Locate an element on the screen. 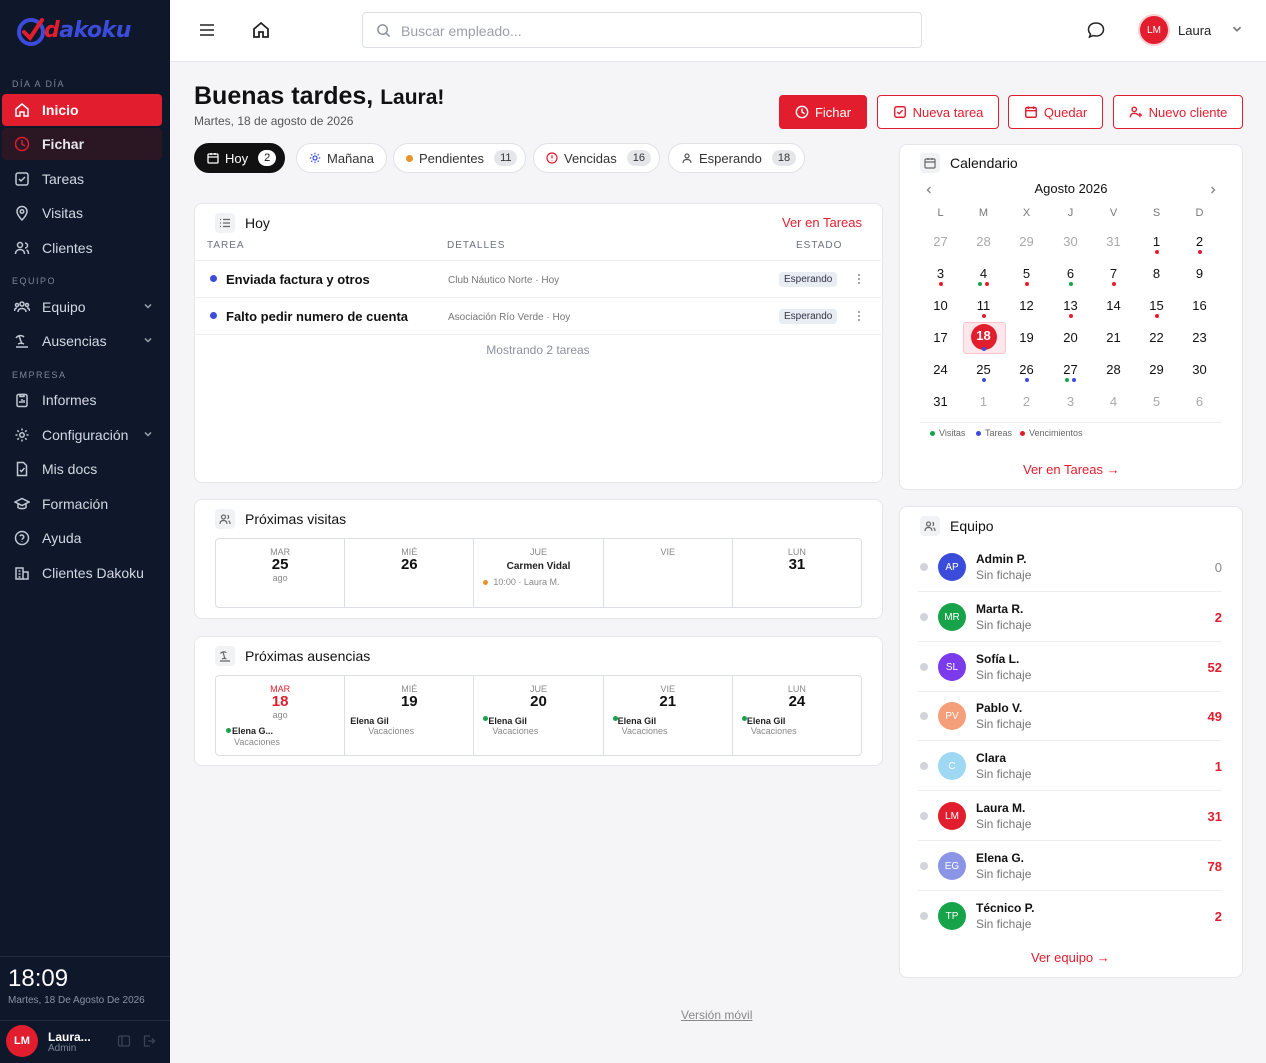 Image resolution: width=1266 pixels, height=1063 pixels. calendar-day: 23 is located at coordinates (1199, 337).